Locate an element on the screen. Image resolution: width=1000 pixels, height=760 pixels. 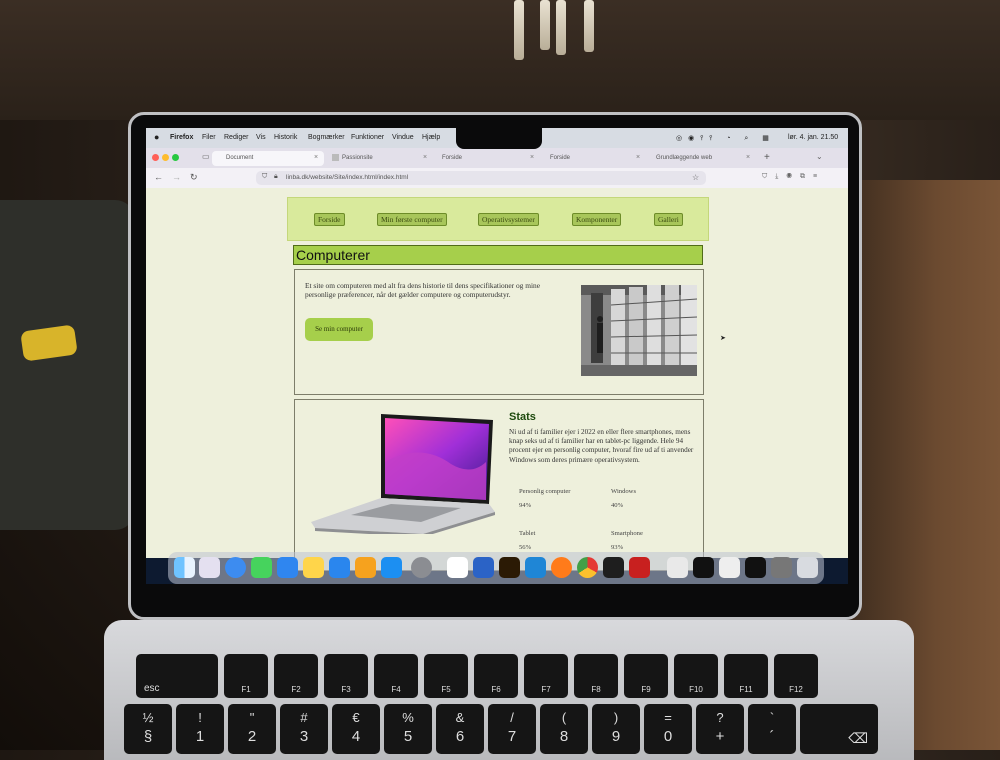
menu-help: Hjælp is located at coordinates (431, 137).